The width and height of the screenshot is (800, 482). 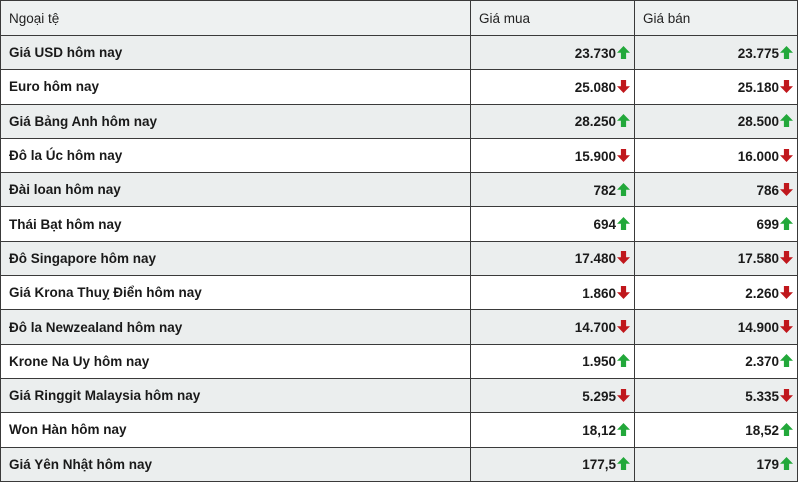 I want to click on table-header-row: Ngoại tệ Giá mua Giá bán, so click(x=399, y=18).